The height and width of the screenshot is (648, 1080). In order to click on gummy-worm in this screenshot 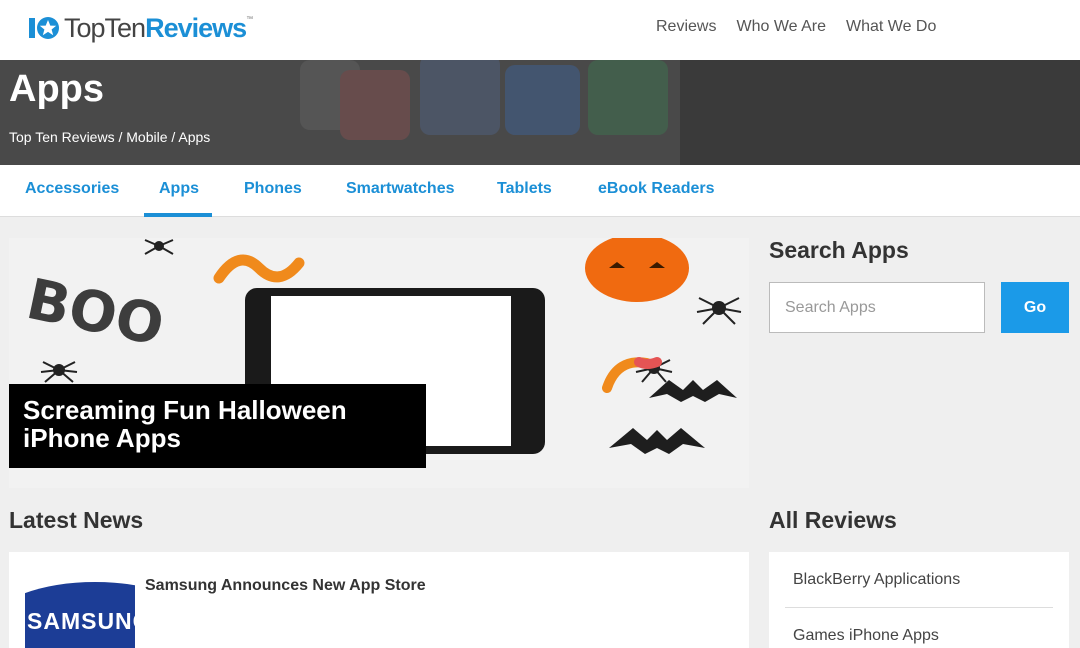, I will do `click(648, 363)`.